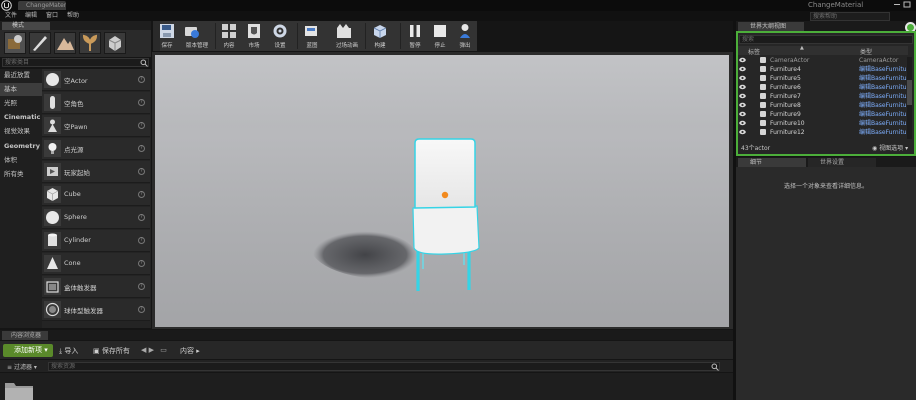  I want to click on category-lights: 光照, so click(21, 103).